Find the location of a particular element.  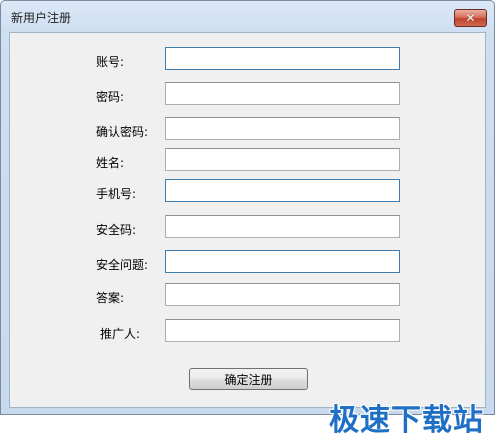

phone-input is located at coordinates (282, 190).